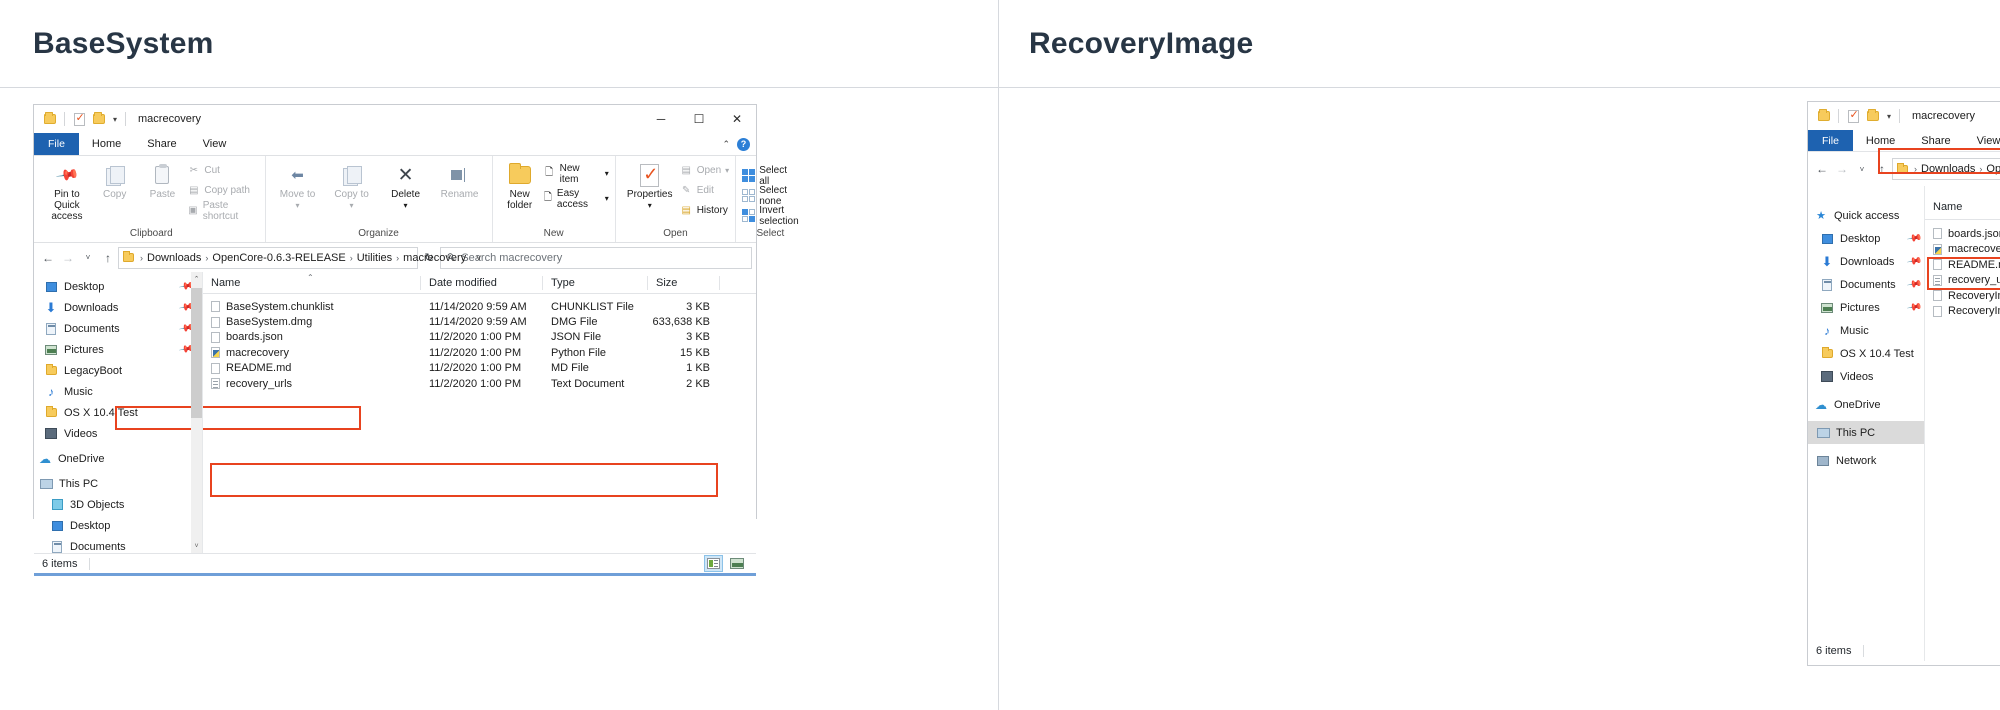 The width and height of the screenshot is (2000, 710). What do you see at coordinates (118, 349) in the screenshot?
I see `nav-item-pictures: Pictures 📌` at bounding box center [118, 349].